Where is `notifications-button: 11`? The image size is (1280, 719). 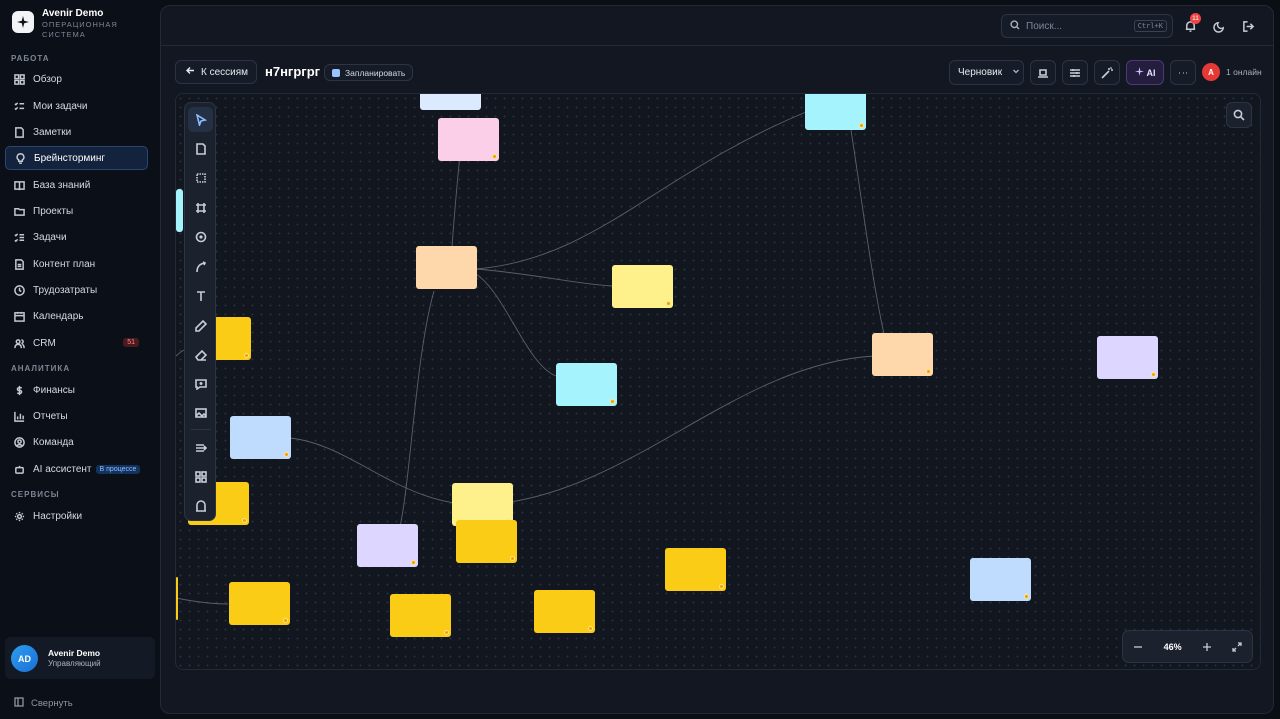 notifications-button: 11 is located at coordinates (1191, 23).